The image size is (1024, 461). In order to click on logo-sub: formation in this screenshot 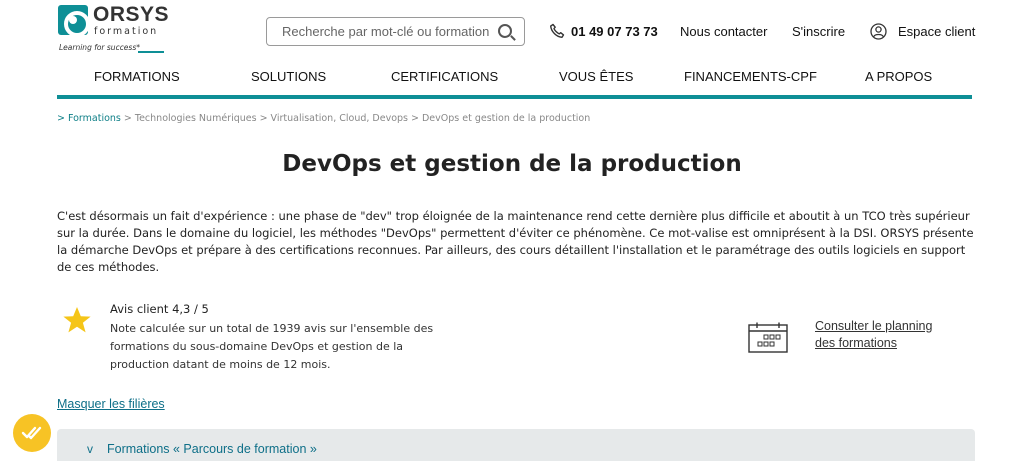, I will do `click(126, 31)`.